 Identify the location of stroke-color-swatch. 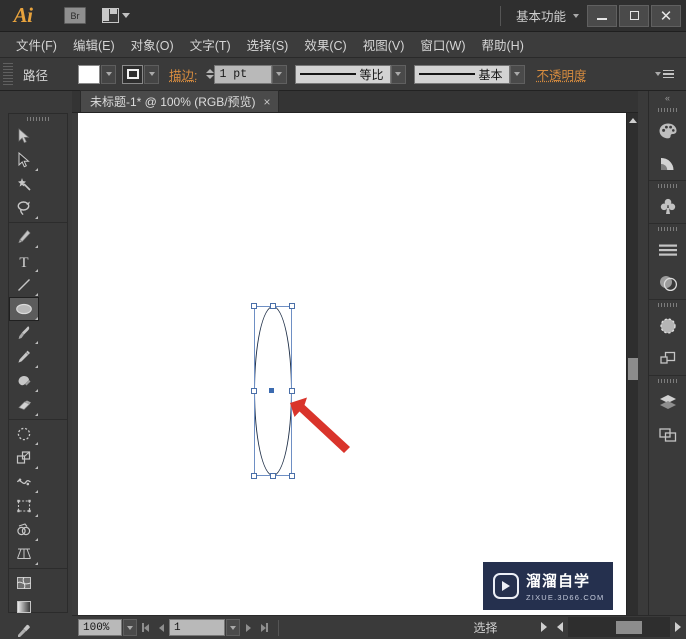
(133, 74).